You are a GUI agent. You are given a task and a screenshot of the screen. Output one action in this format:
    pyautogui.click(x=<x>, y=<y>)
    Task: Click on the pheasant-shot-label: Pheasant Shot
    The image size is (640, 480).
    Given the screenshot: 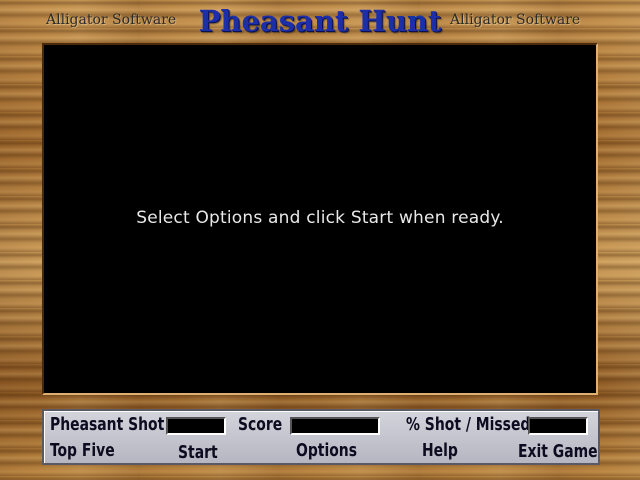 What is the action you would take?
    pyautogui.click(x=107, y=424)
    